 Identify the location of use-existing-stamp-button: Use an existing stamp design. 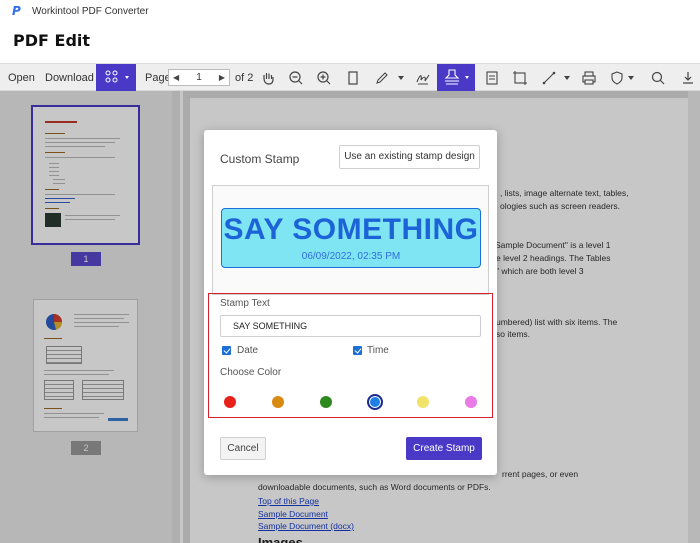
(409, 157).